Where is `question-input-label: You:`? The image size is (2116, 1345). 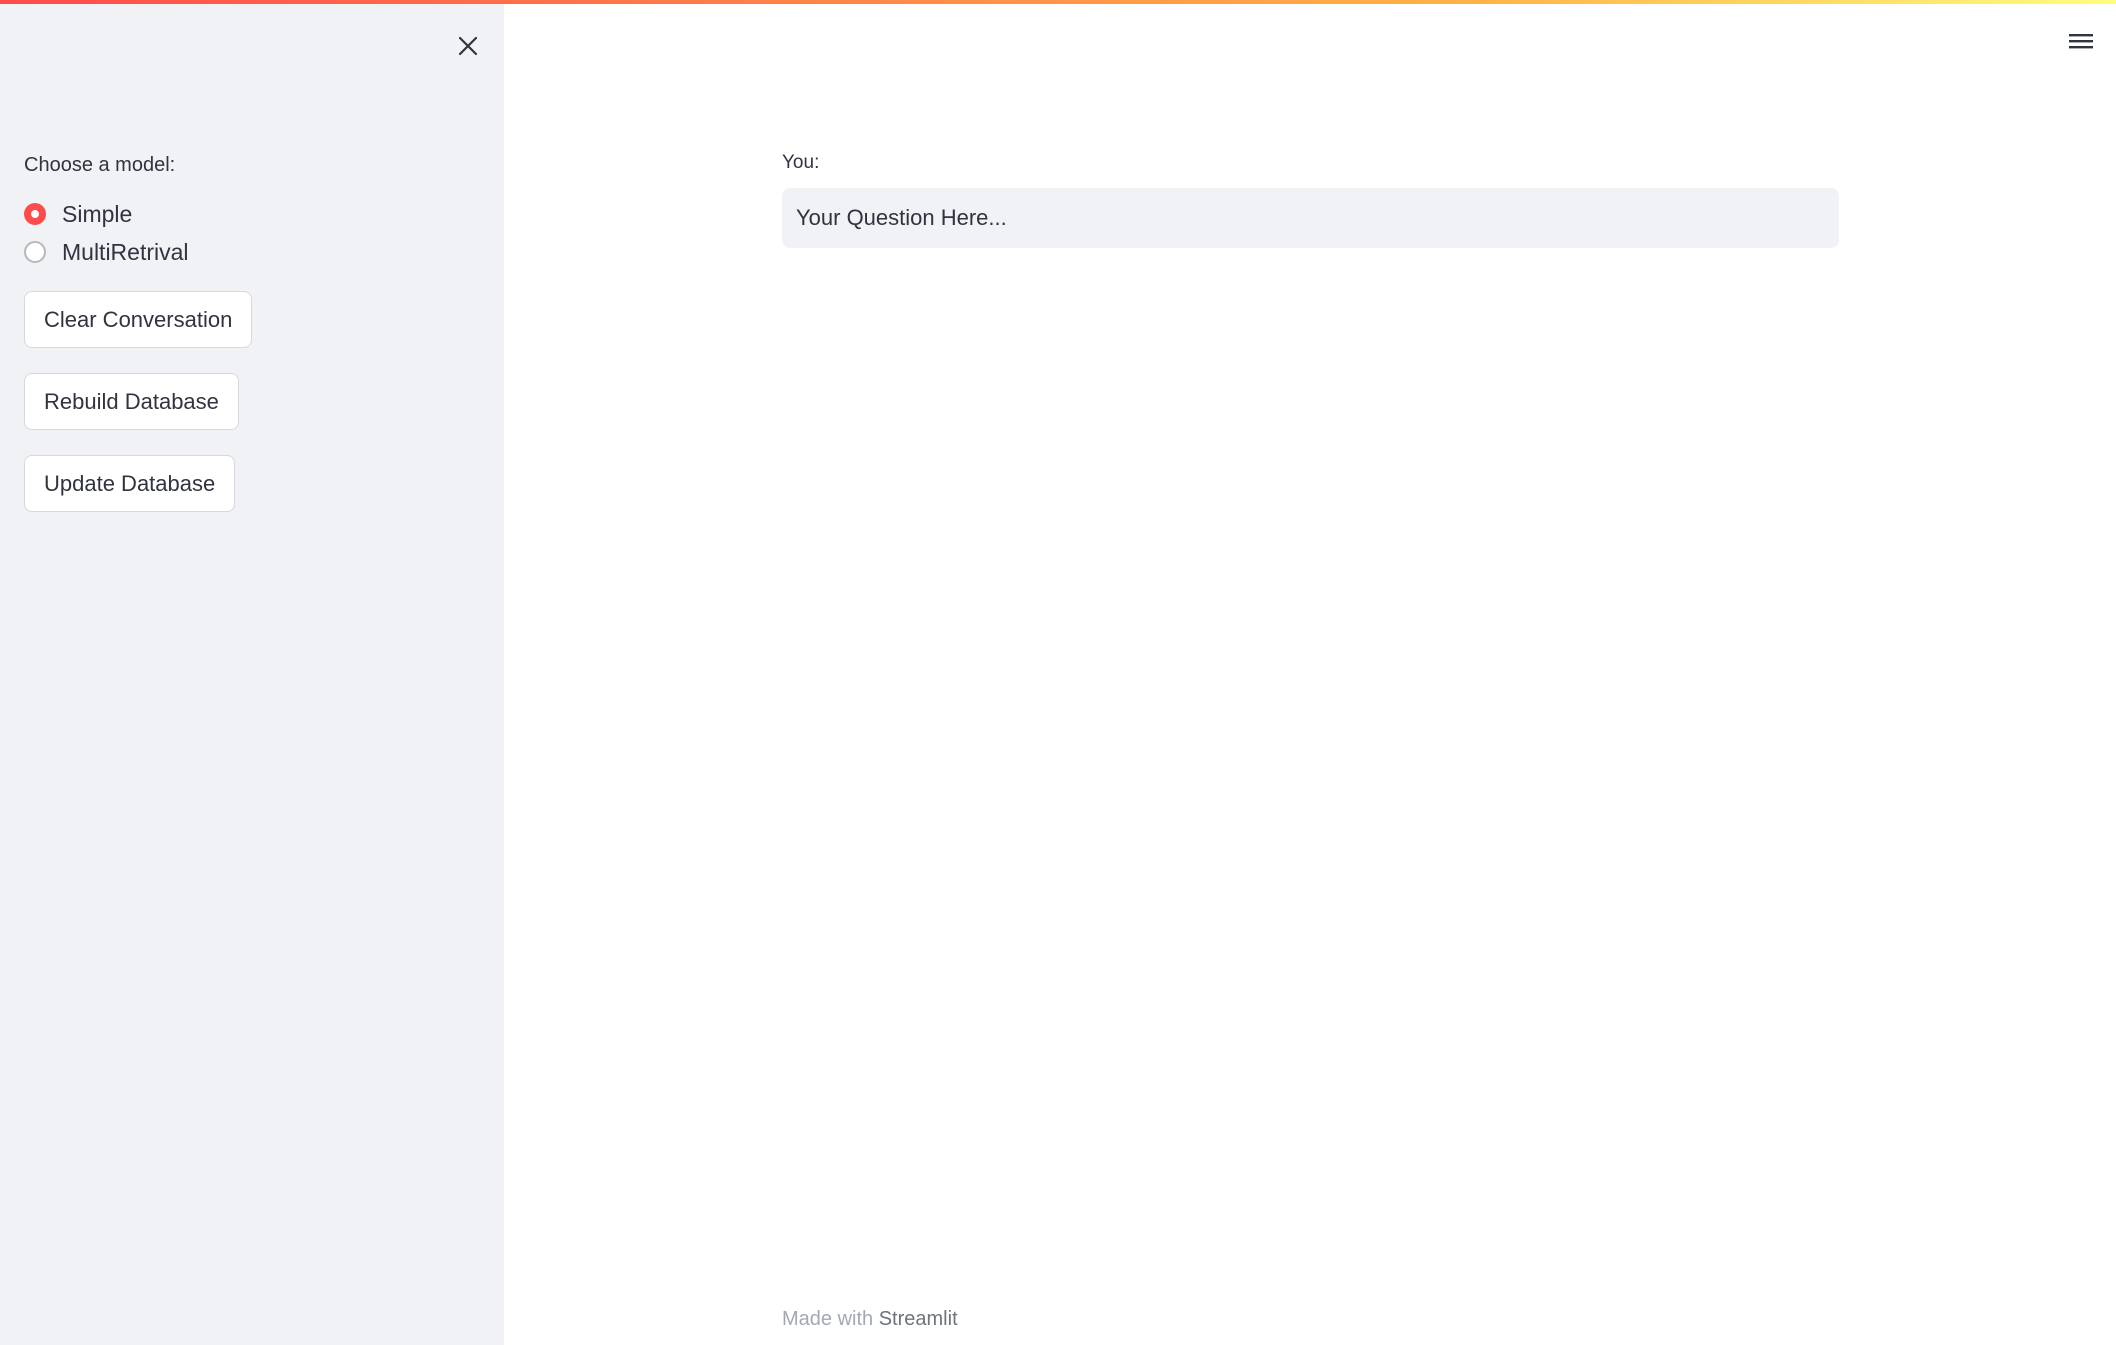
question-input-label: You: is located at coordinates (801, 162).